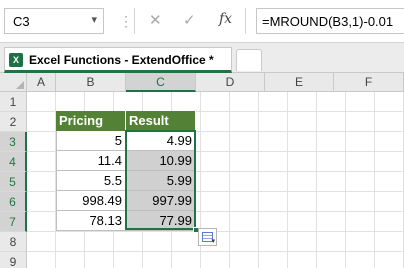 The image size is (404, 268). I want to click on cell-b5: 5.5, so click(91, 181).